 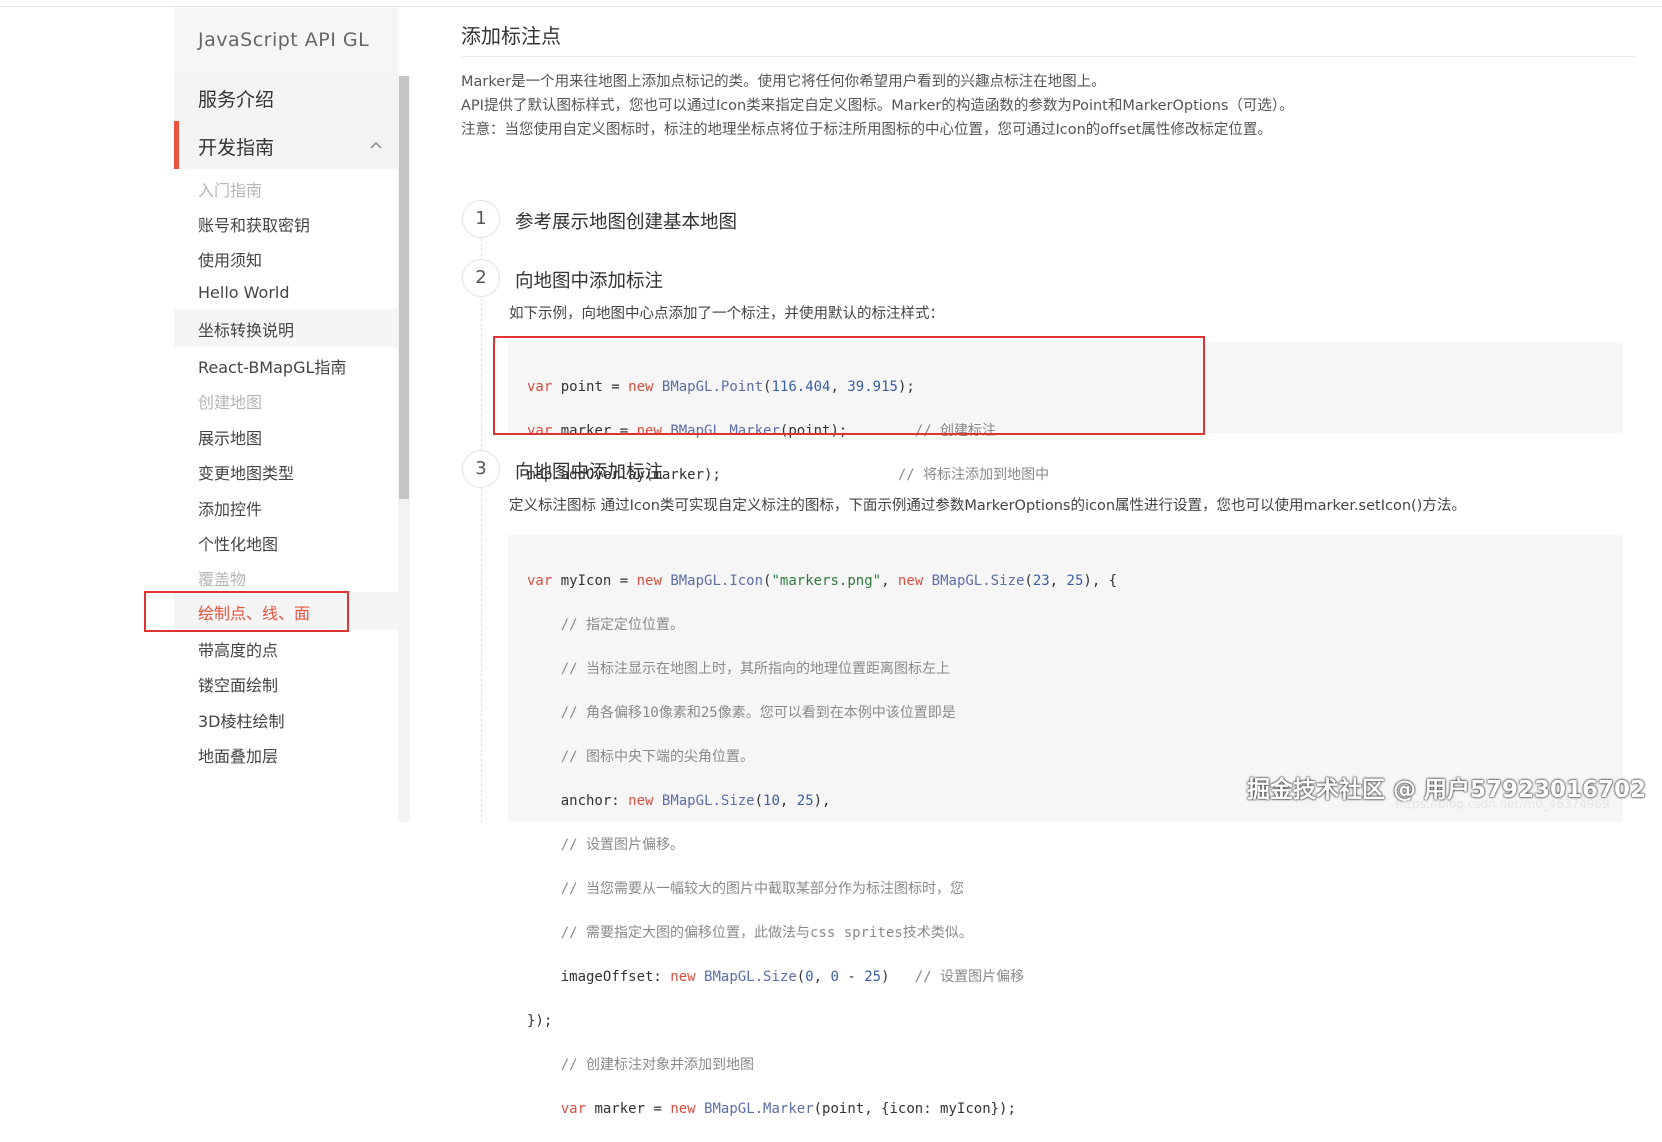 I want to click on sidebar-item-react-bmapgl: React-BMapGL指南, so click(x=272, y=366).